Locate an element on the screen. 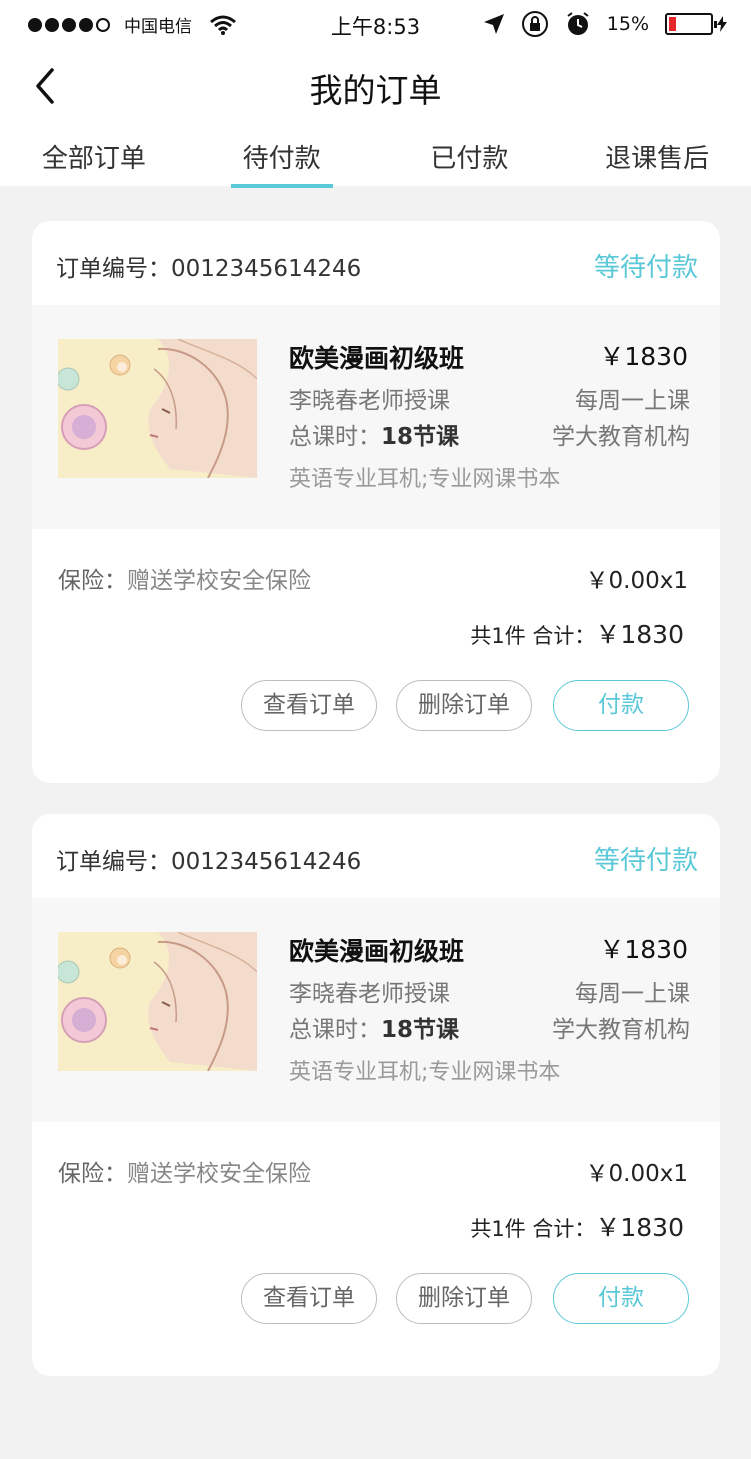 This screenshot has width=751, height=1459. tab-all-orders: 全部订单 is located at coordinates (94, 155).